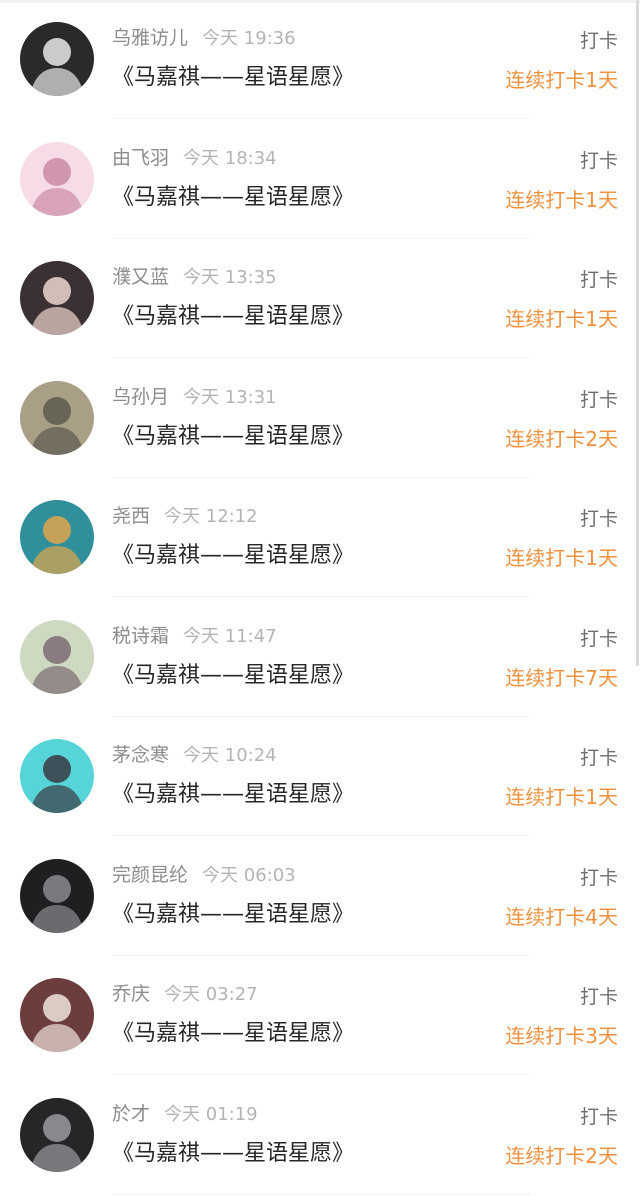 The height and width of the screenshot is (1196, 640). I want to click on avatar-bw-boy, so click(57, 59).